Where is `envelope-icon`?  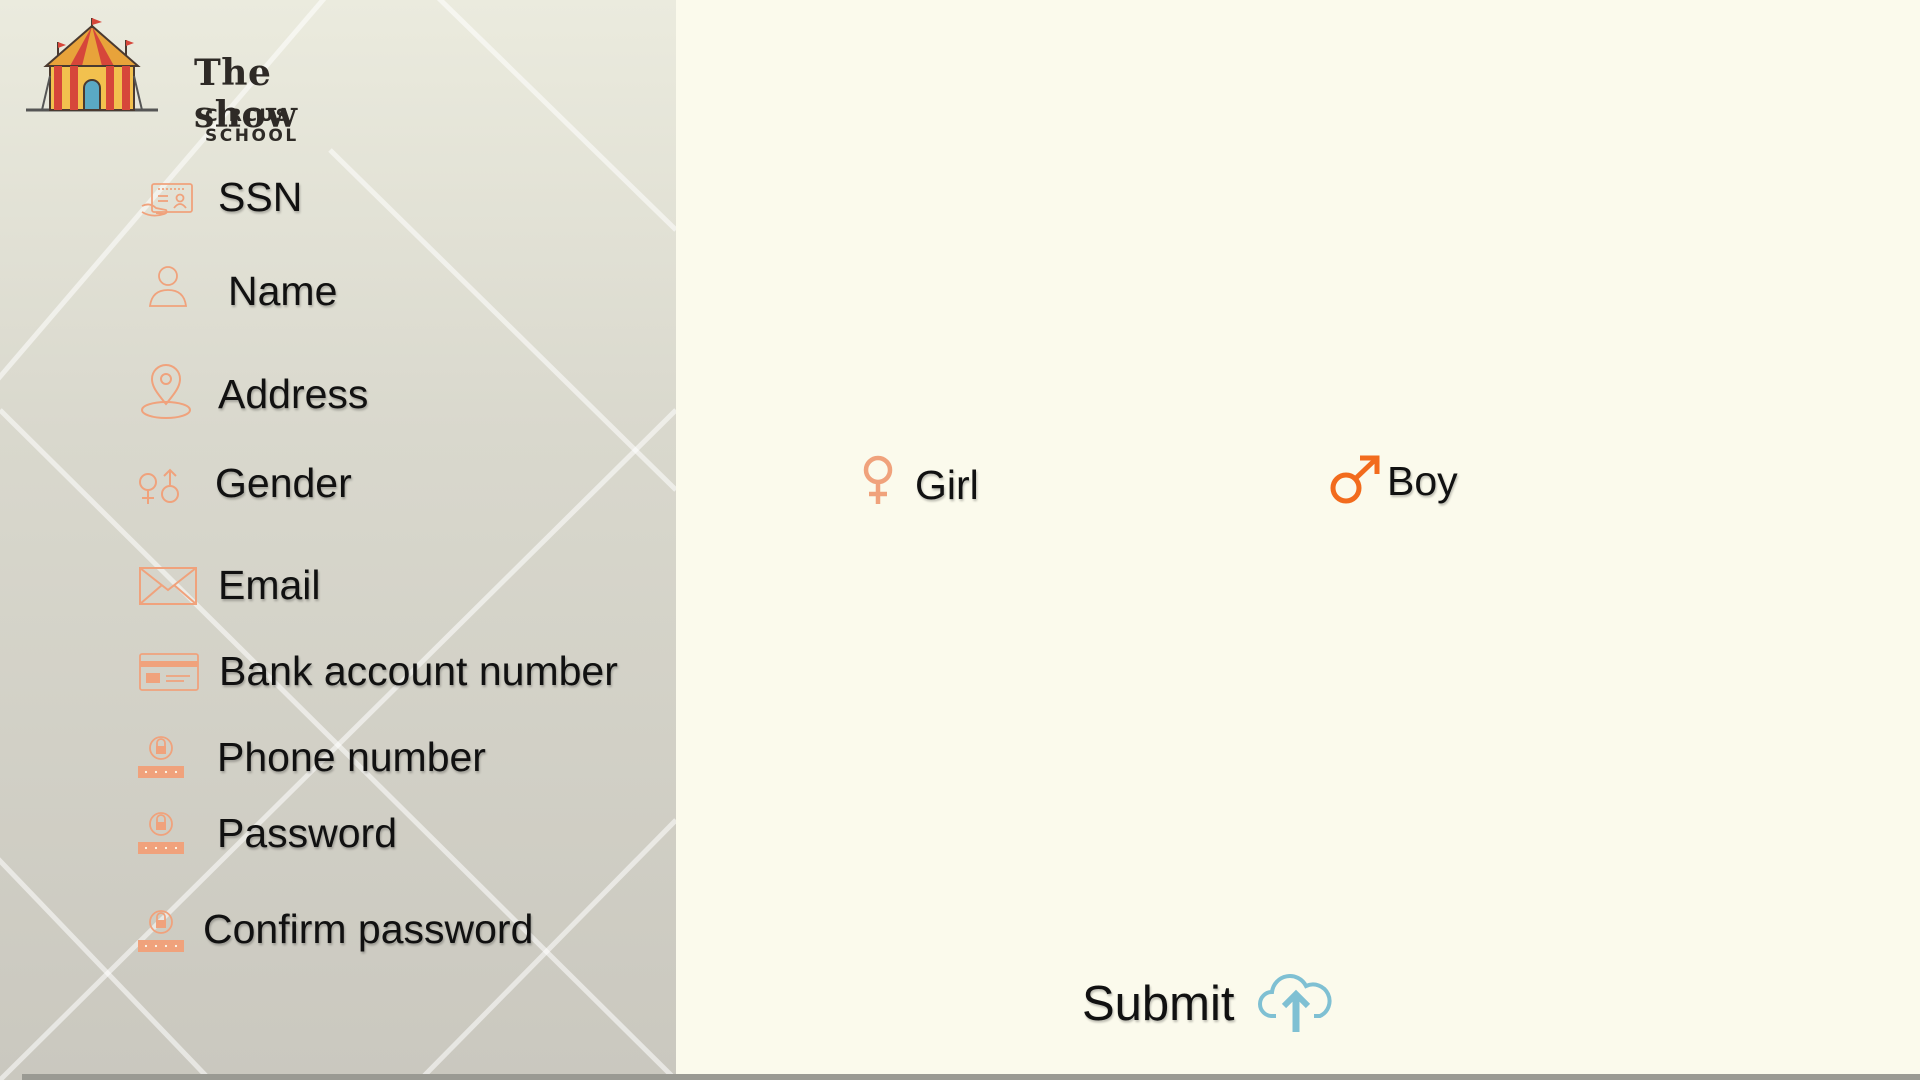
envelope-icon is located at coordinates (168, 586).